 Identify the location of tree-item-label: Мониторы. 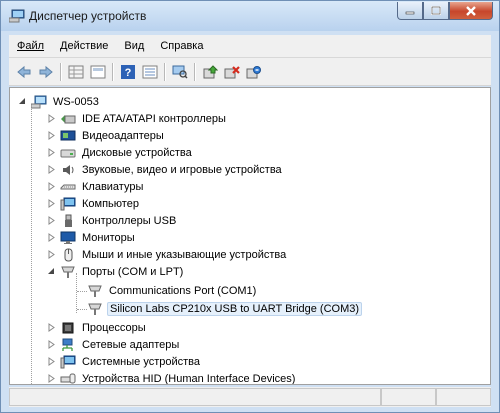
(108, 237).